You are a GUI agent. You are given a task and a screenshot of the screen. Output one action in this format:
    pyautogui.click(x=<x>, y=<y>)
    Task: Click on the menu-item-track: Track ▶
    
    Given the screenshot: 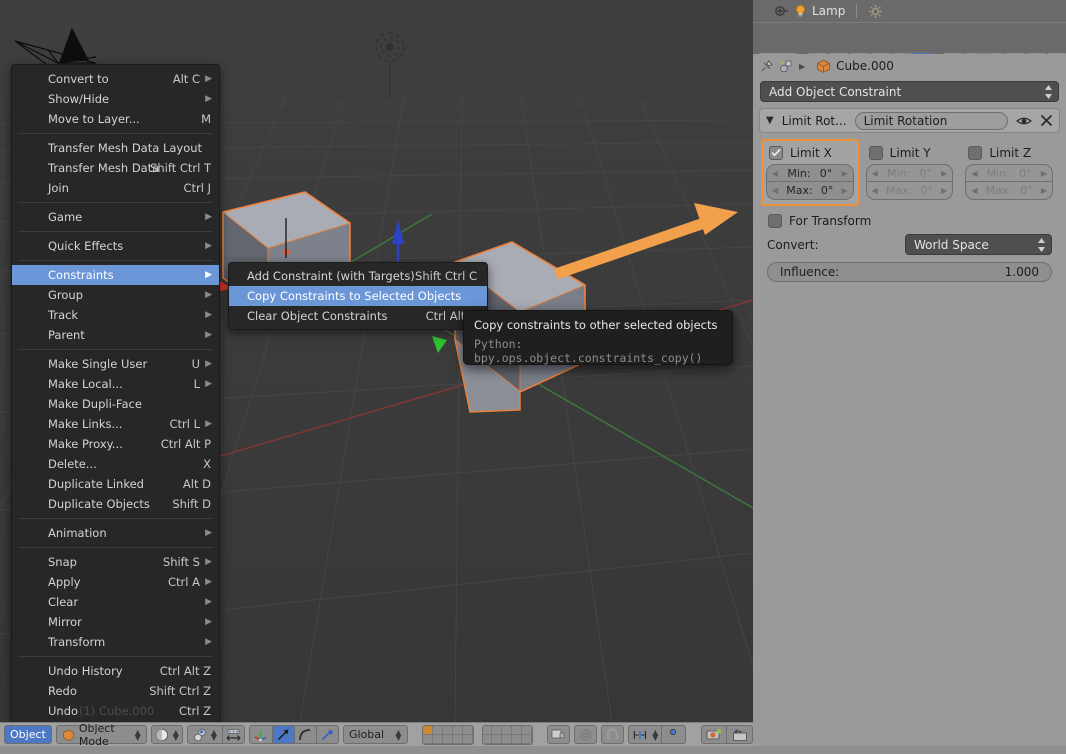 What is the action you would take?
    pyautogui.click(x=115, y=315)
    